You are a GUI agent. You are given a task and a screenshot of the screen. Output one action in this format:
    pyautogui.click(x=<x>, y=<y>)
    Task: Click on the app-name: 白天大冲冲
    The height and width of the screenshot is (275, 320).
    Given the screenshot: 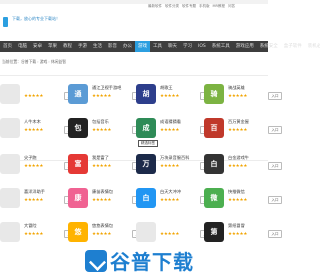 What is the action you would take?
    pyautogui.click(x=170, y=192)
    